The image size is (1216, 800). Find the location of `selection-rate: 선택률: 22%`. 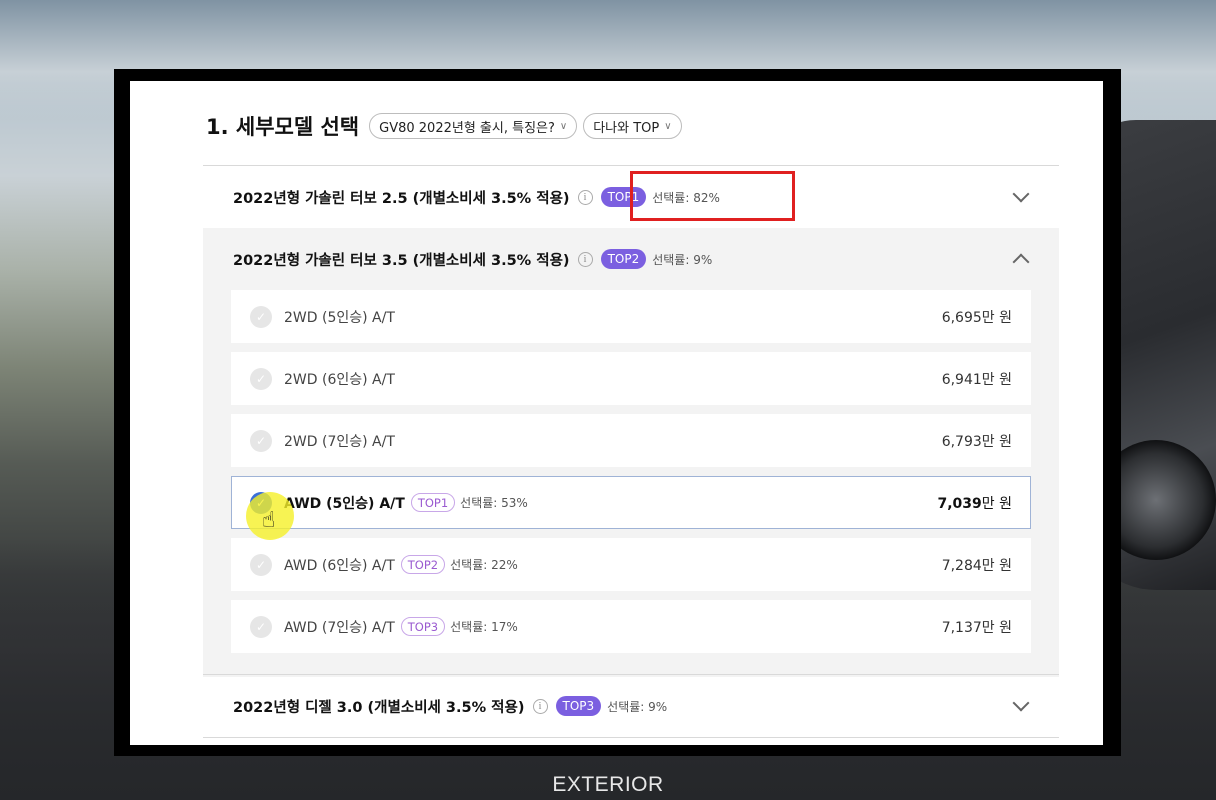

selection-rate: 선택률: 22% is located at coordinates (484, 565).